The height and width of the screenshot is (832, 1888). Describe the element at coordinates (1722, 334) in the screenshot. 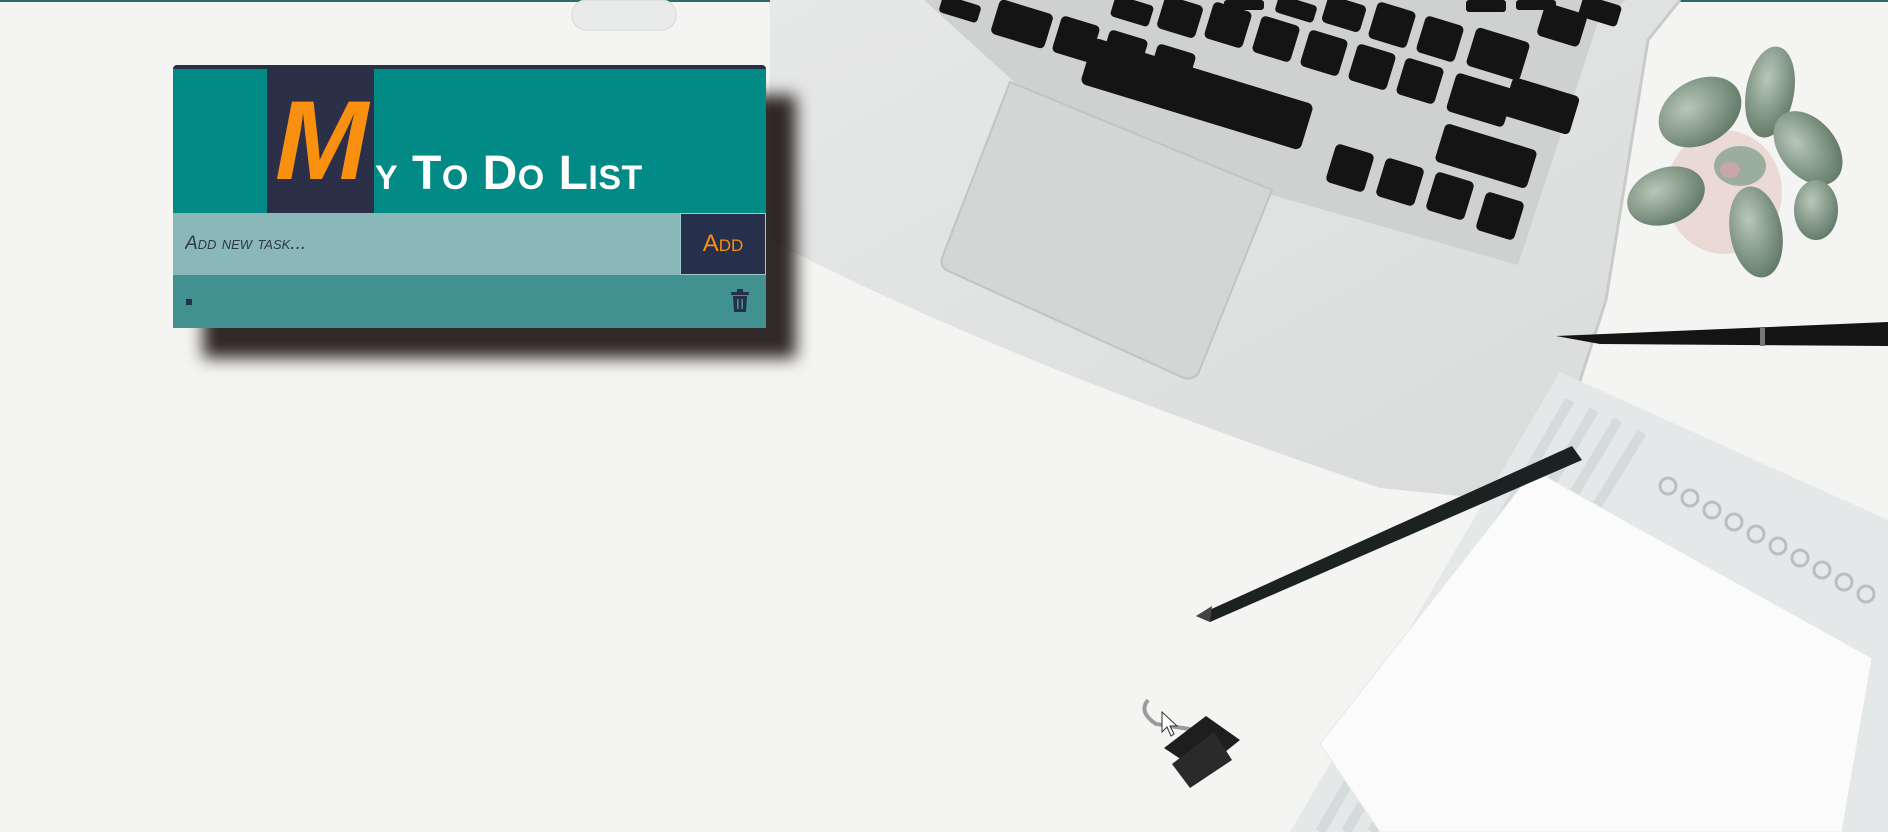

I see `pen` at that location.